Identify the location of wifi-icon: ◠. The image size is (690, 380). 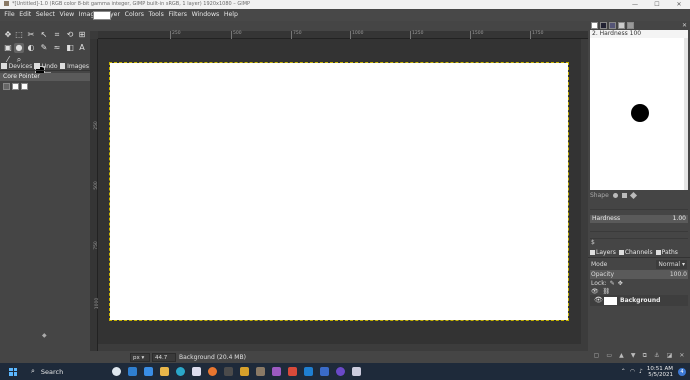
(632, 371).